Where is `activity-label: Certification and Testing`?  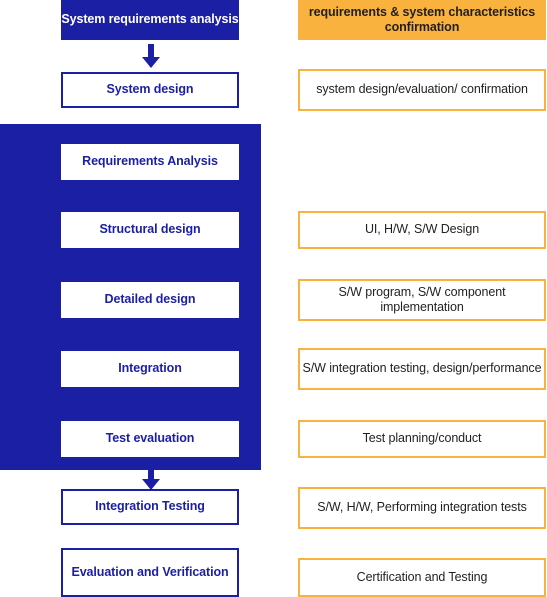 activity-label: Certification and Testing is located at coordinates (422, 576).